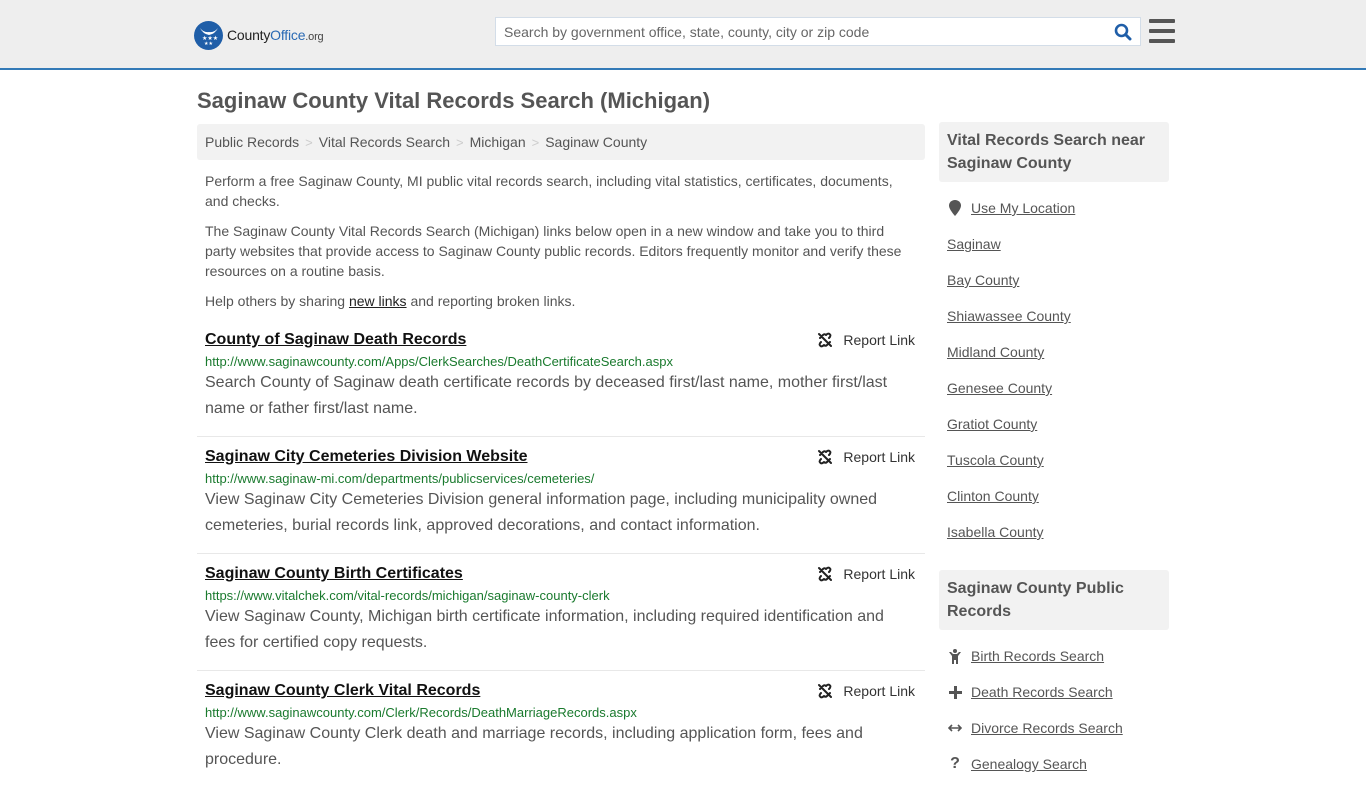 This screenshot has width=1366, height=788. What do you see at coordinates (1054, 152) in the screenshot?
I see `nearby-heading: Vital Records Search near Saginaw County` at bounding box center [1054, 152].